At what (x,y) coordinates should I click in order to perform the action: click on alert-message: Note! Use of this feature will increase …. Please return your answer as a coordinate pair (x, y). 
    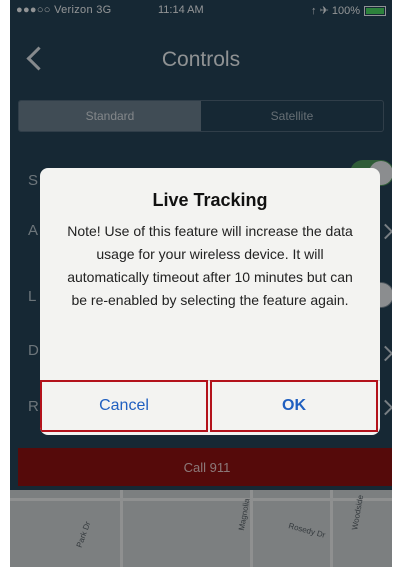
    Looking at the image, I should click on (210, 265).